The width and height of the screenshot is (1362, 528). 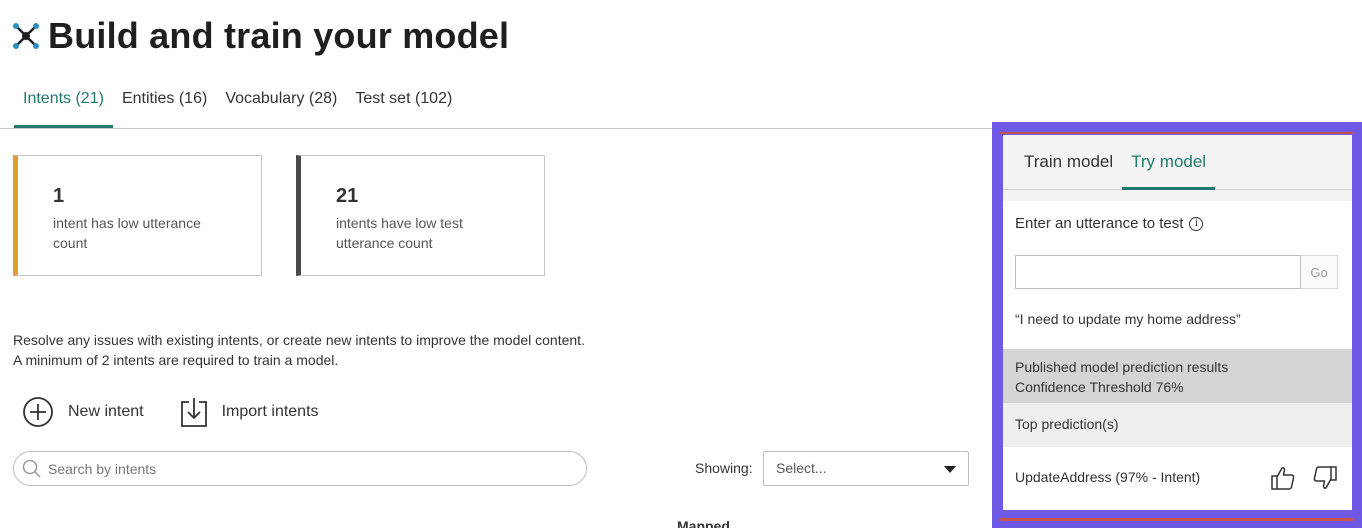 What do you see at coordinates (1177, 425) in the screenshot?
I see `top-predictions-label: Top prediction(s)` at bounding box center [1177, 425].